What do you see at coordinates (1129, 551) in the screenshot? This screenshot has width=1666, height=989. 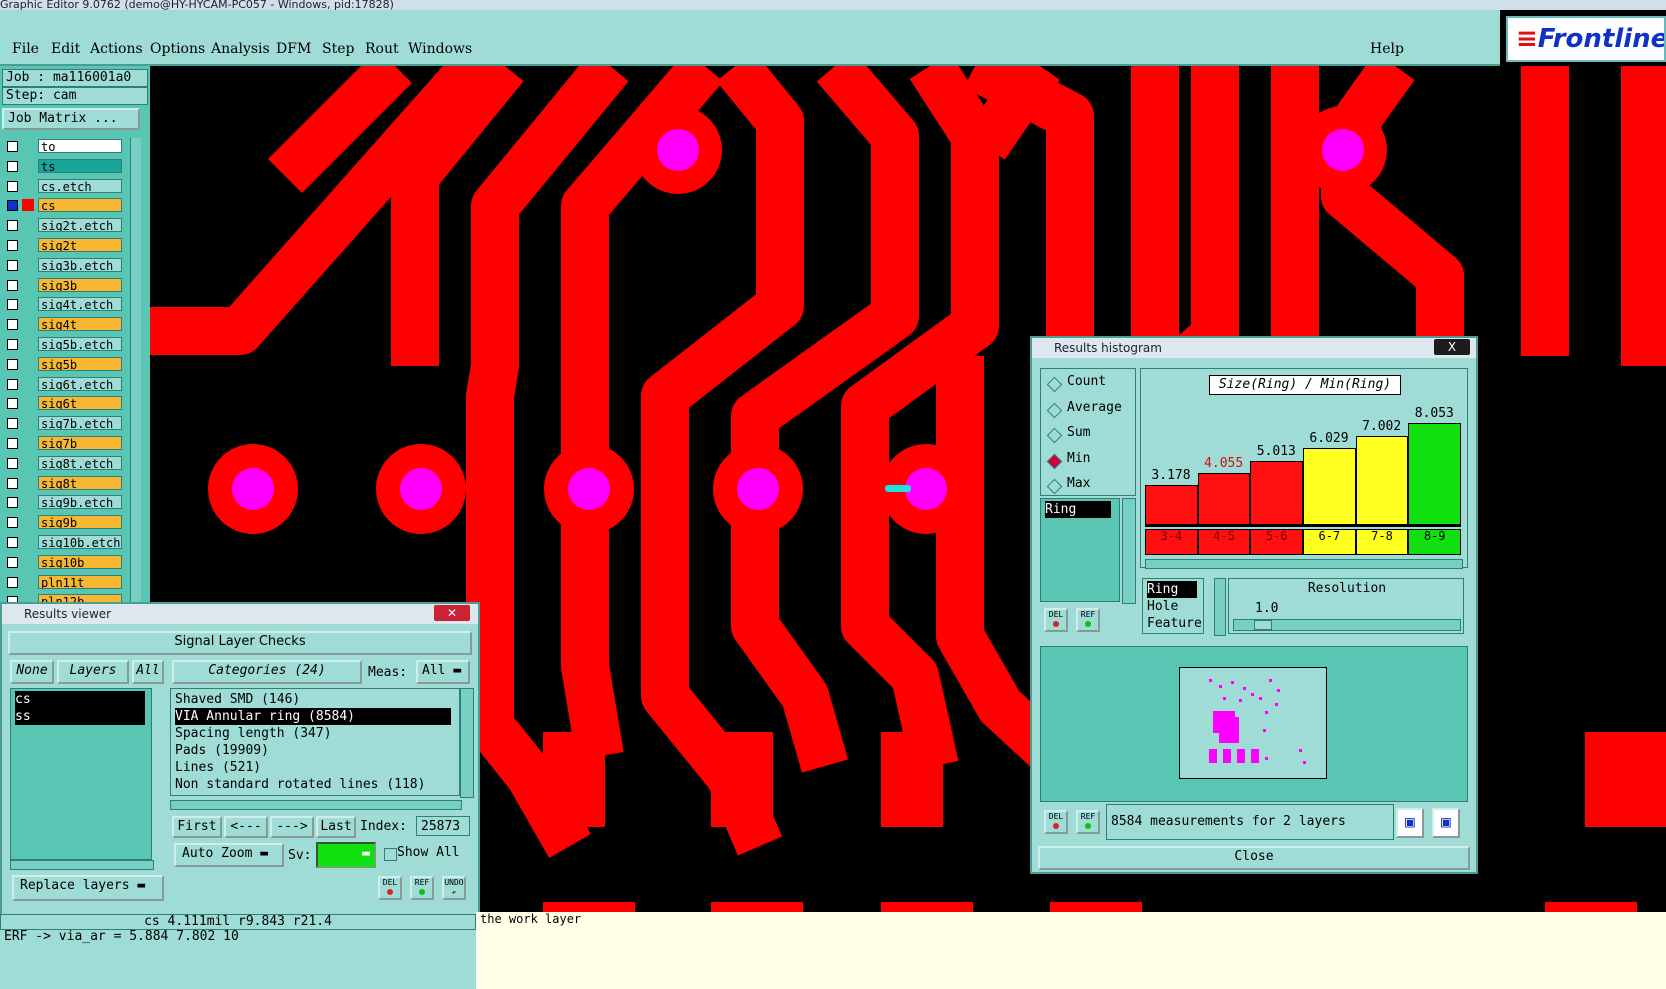 I see `size-list-scrollbar` at bounding box center [1129, 551].